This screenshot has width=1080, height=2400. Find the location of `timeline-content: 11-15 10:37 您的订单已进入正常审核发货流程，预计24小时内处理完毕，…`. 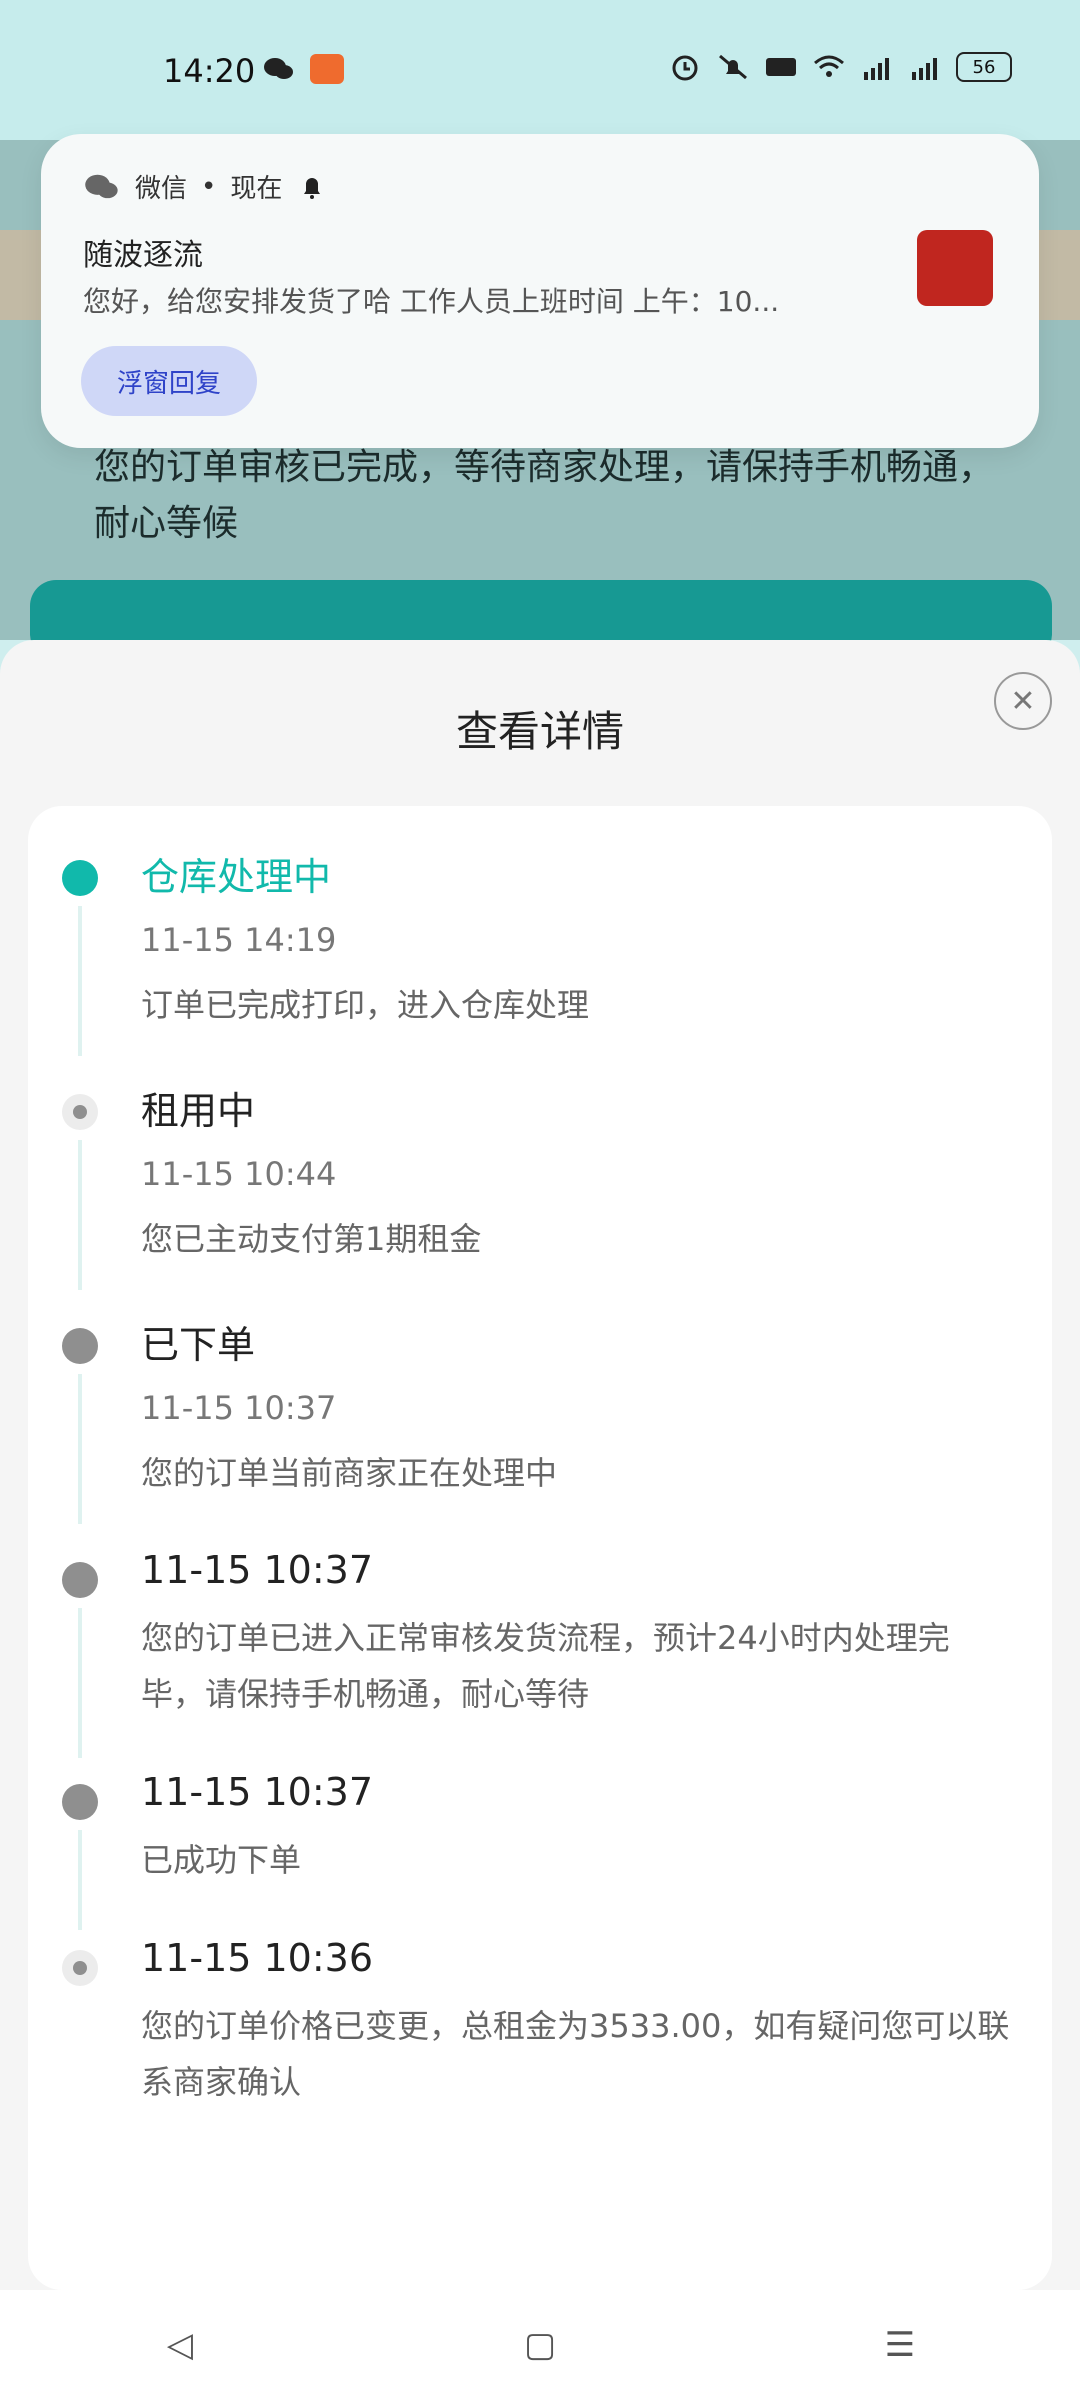

timeline-content: 11-15 10:37 您的订单已进入正常审核发货流程，预计24小时内处理完毕，… is located at coordinates (576, 1635).